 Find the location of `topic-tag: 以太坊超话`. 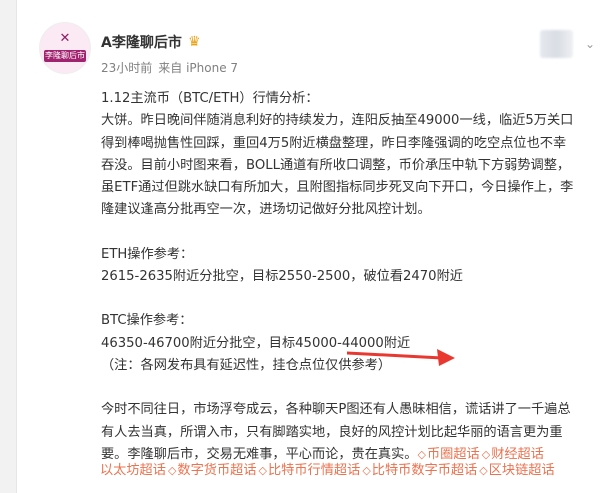

topic-tag: 以太坊超话 is located at coordinates (133, 470).